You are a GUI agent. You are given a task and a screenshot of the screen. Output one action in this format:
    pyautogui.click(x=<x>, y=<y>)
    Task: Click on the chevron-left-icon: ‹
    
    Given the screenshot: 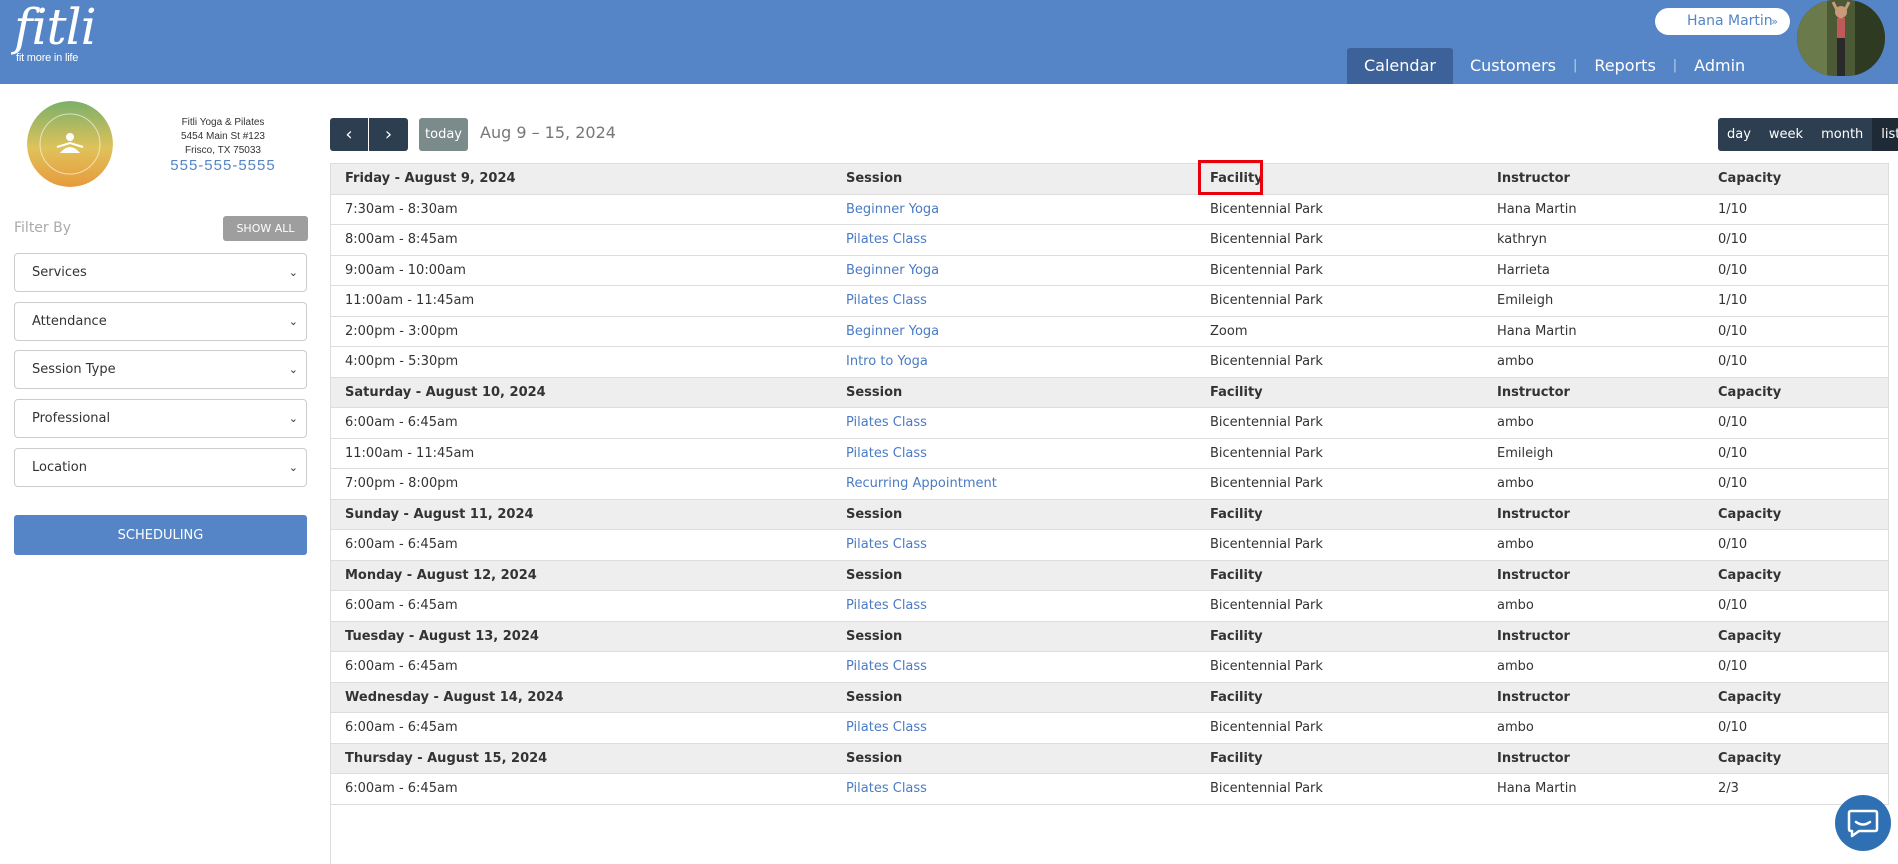 What is the action you would take?
    pyautogui.click(x=349, y=134)
    